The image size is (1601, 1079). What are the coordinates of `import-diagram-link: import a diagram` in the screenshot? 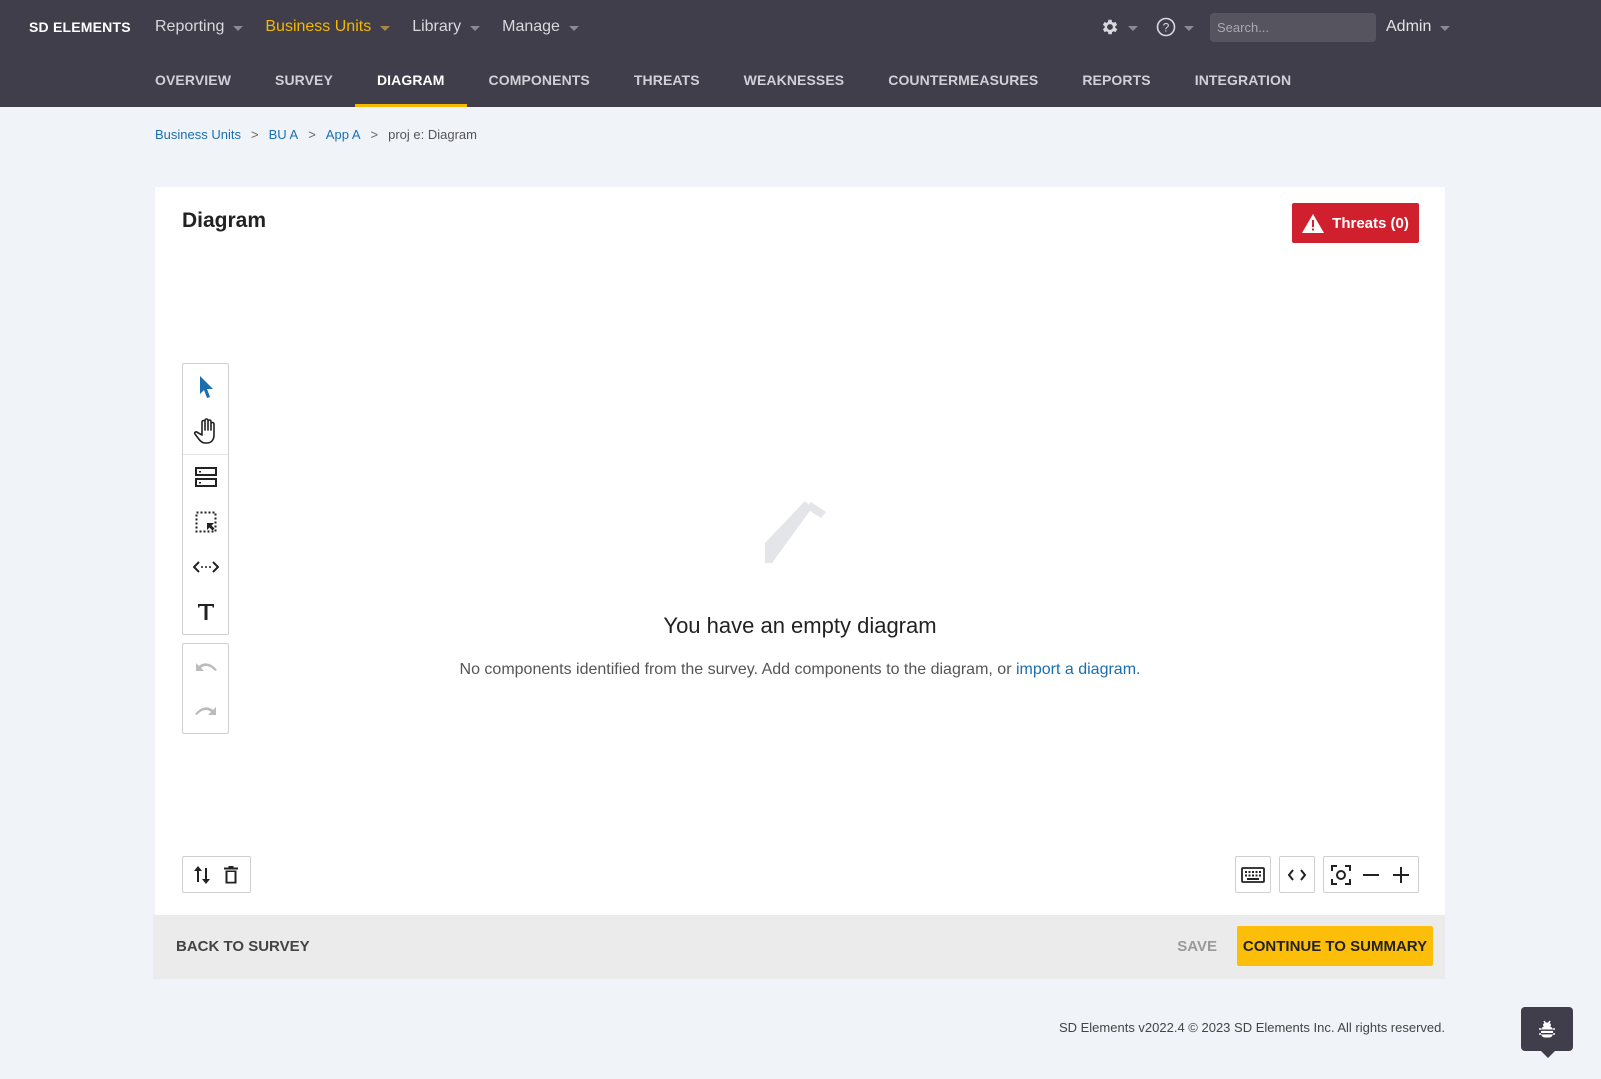 It's located at (1076, 669).